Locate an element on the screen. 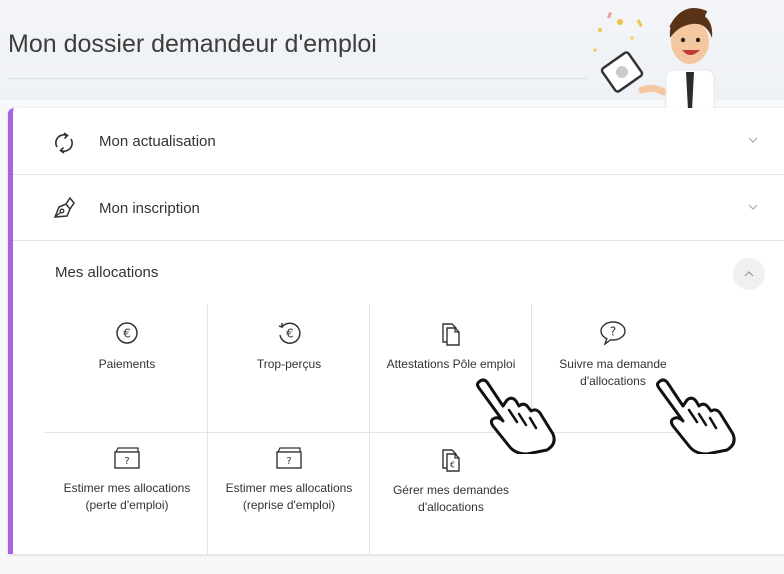  euro-refund-icon: € is located at coordinates (289, 333).